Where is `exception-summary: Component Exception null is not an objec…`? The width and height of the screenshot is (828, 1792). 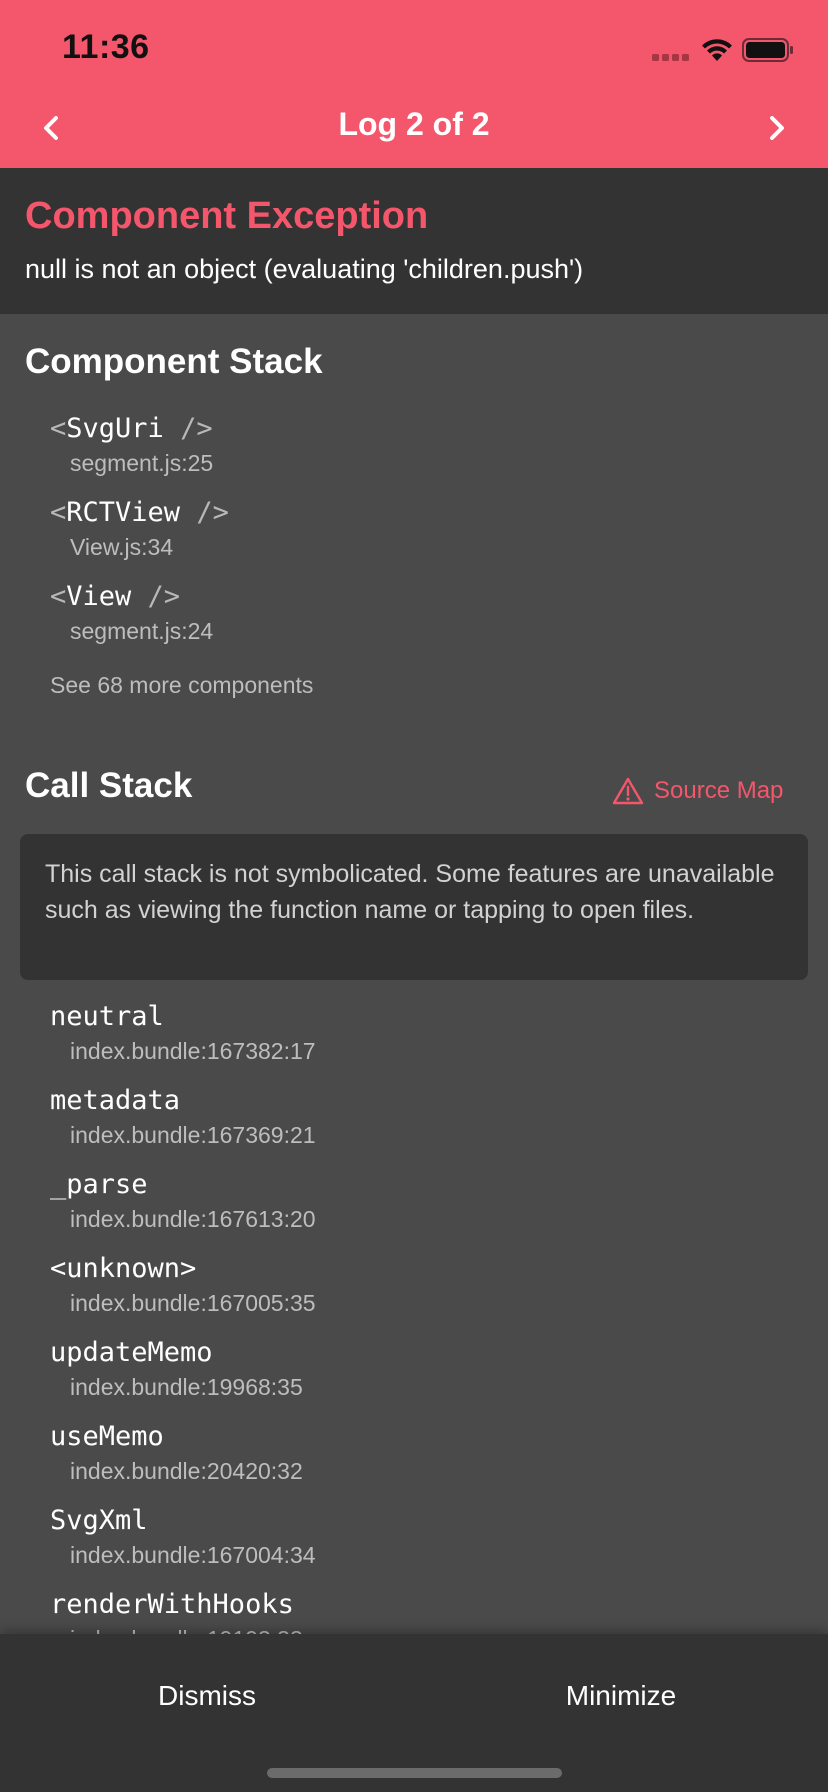
exception-summary: Component Exception null is not an objec… is located at coordinates (414, 241).